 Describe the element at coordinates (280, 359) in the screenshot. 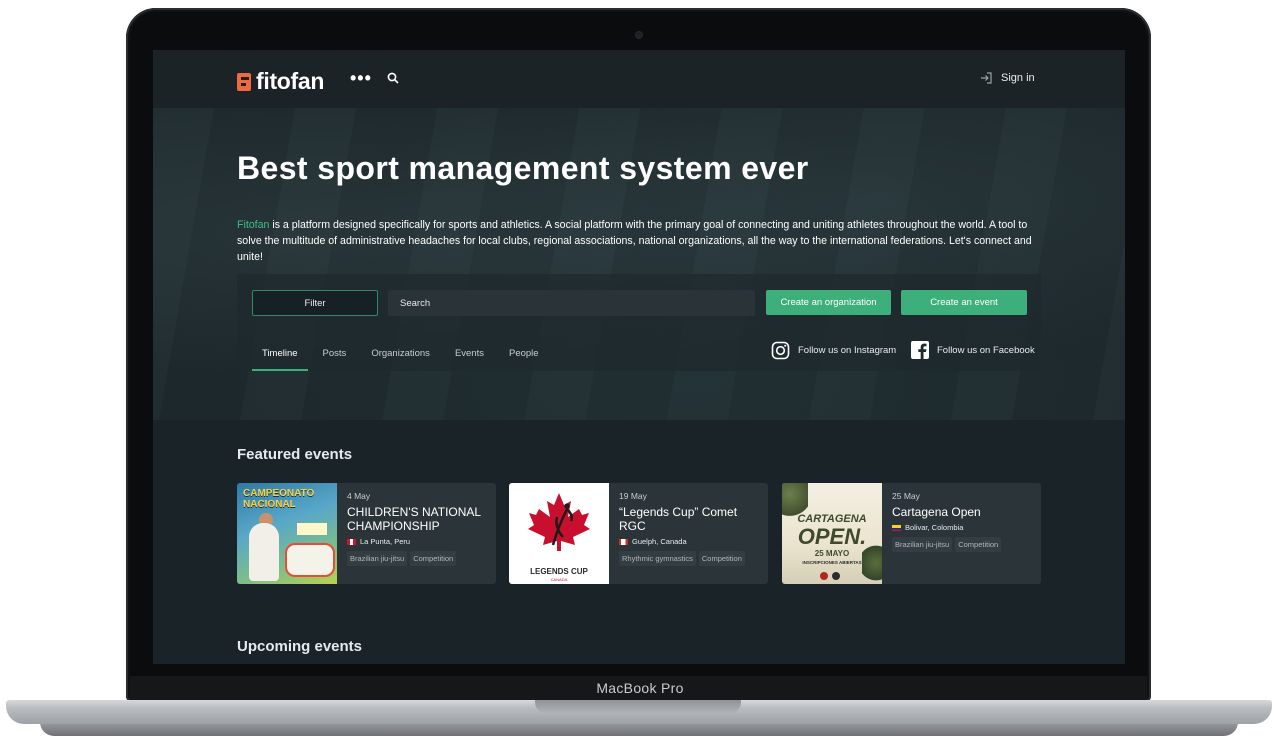

I see `tab-timeline: Timeline` at that location.